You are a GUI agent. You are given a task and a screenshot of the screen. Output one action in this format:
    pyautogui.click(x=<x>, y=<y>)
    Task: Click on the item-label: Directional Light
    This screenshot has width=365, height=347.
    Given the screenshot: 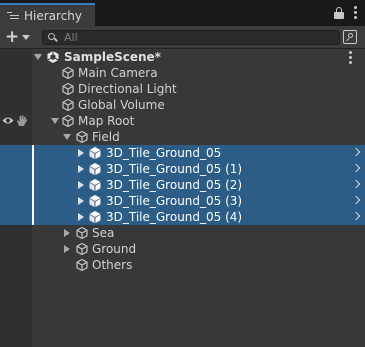 What is the action you would take?
    pyautogui.click(x=127, y=89)
    